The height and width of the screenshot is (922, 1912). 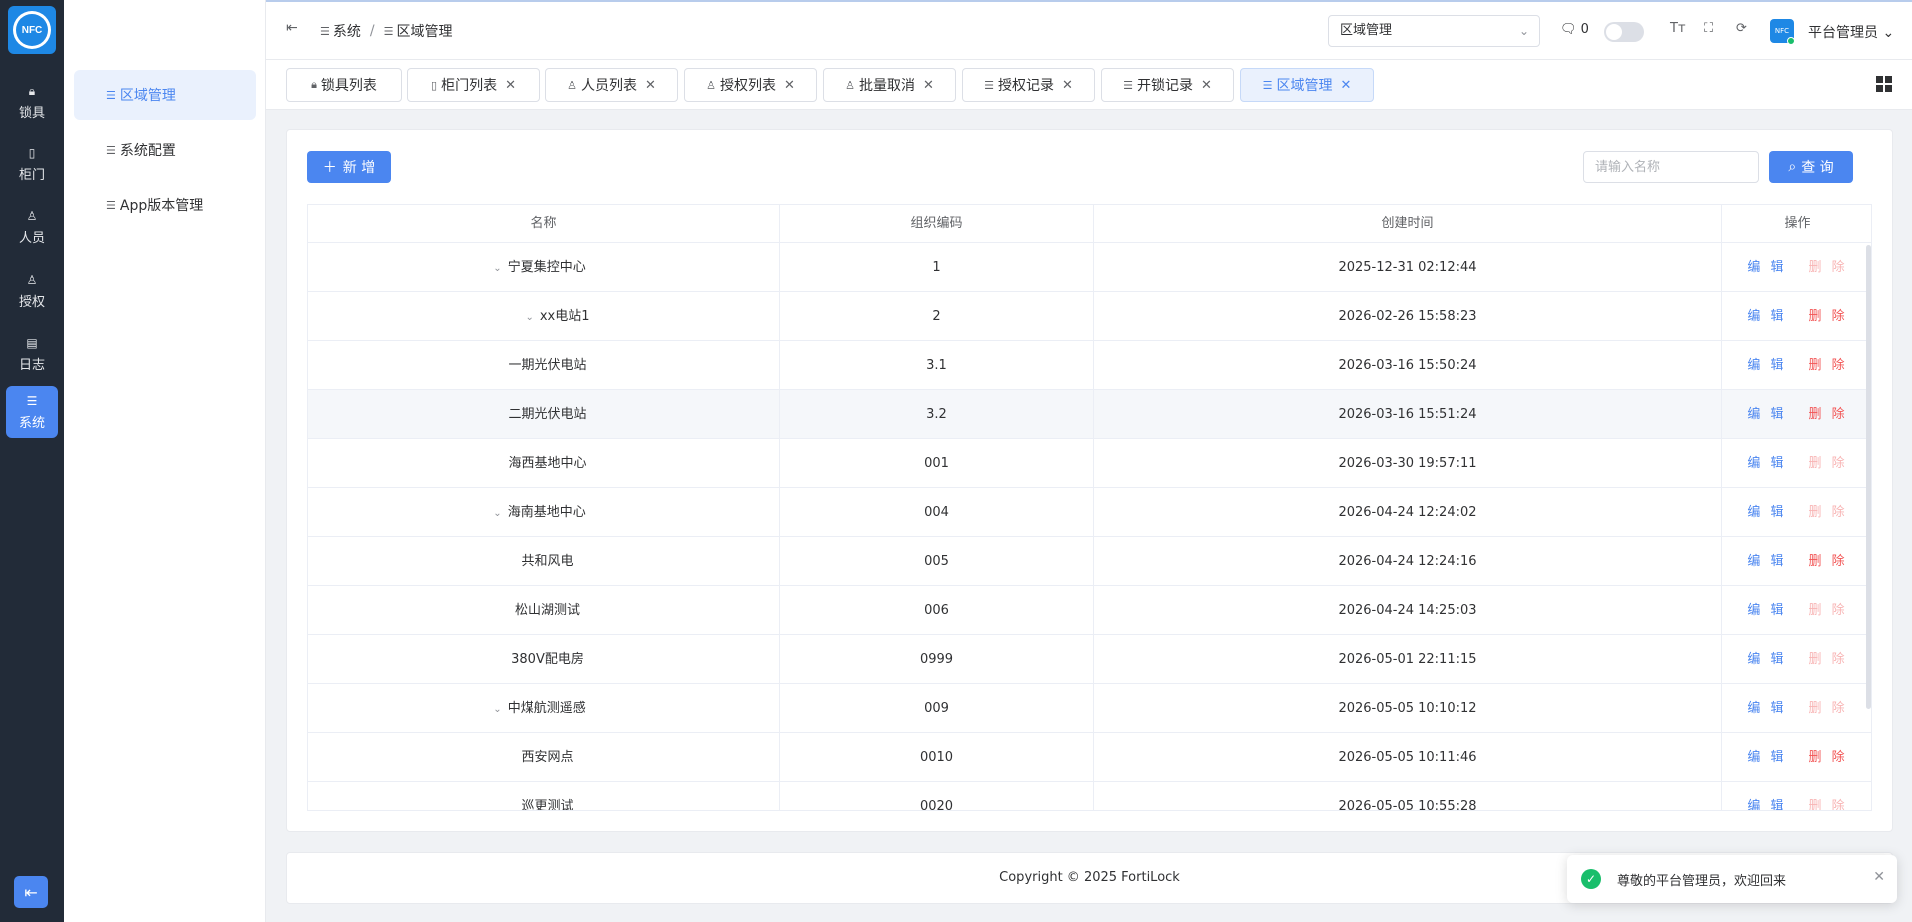 What do you see at coordinates (32, 461) in the screenshot?
I see `nav-rail: NFC 🔒︎ 锁具 ▯ 柜门 ♙ 人员 ♙ 授权 ▤ 日志 ☰ 系统 ⇤` at bounding box center [32, 461].